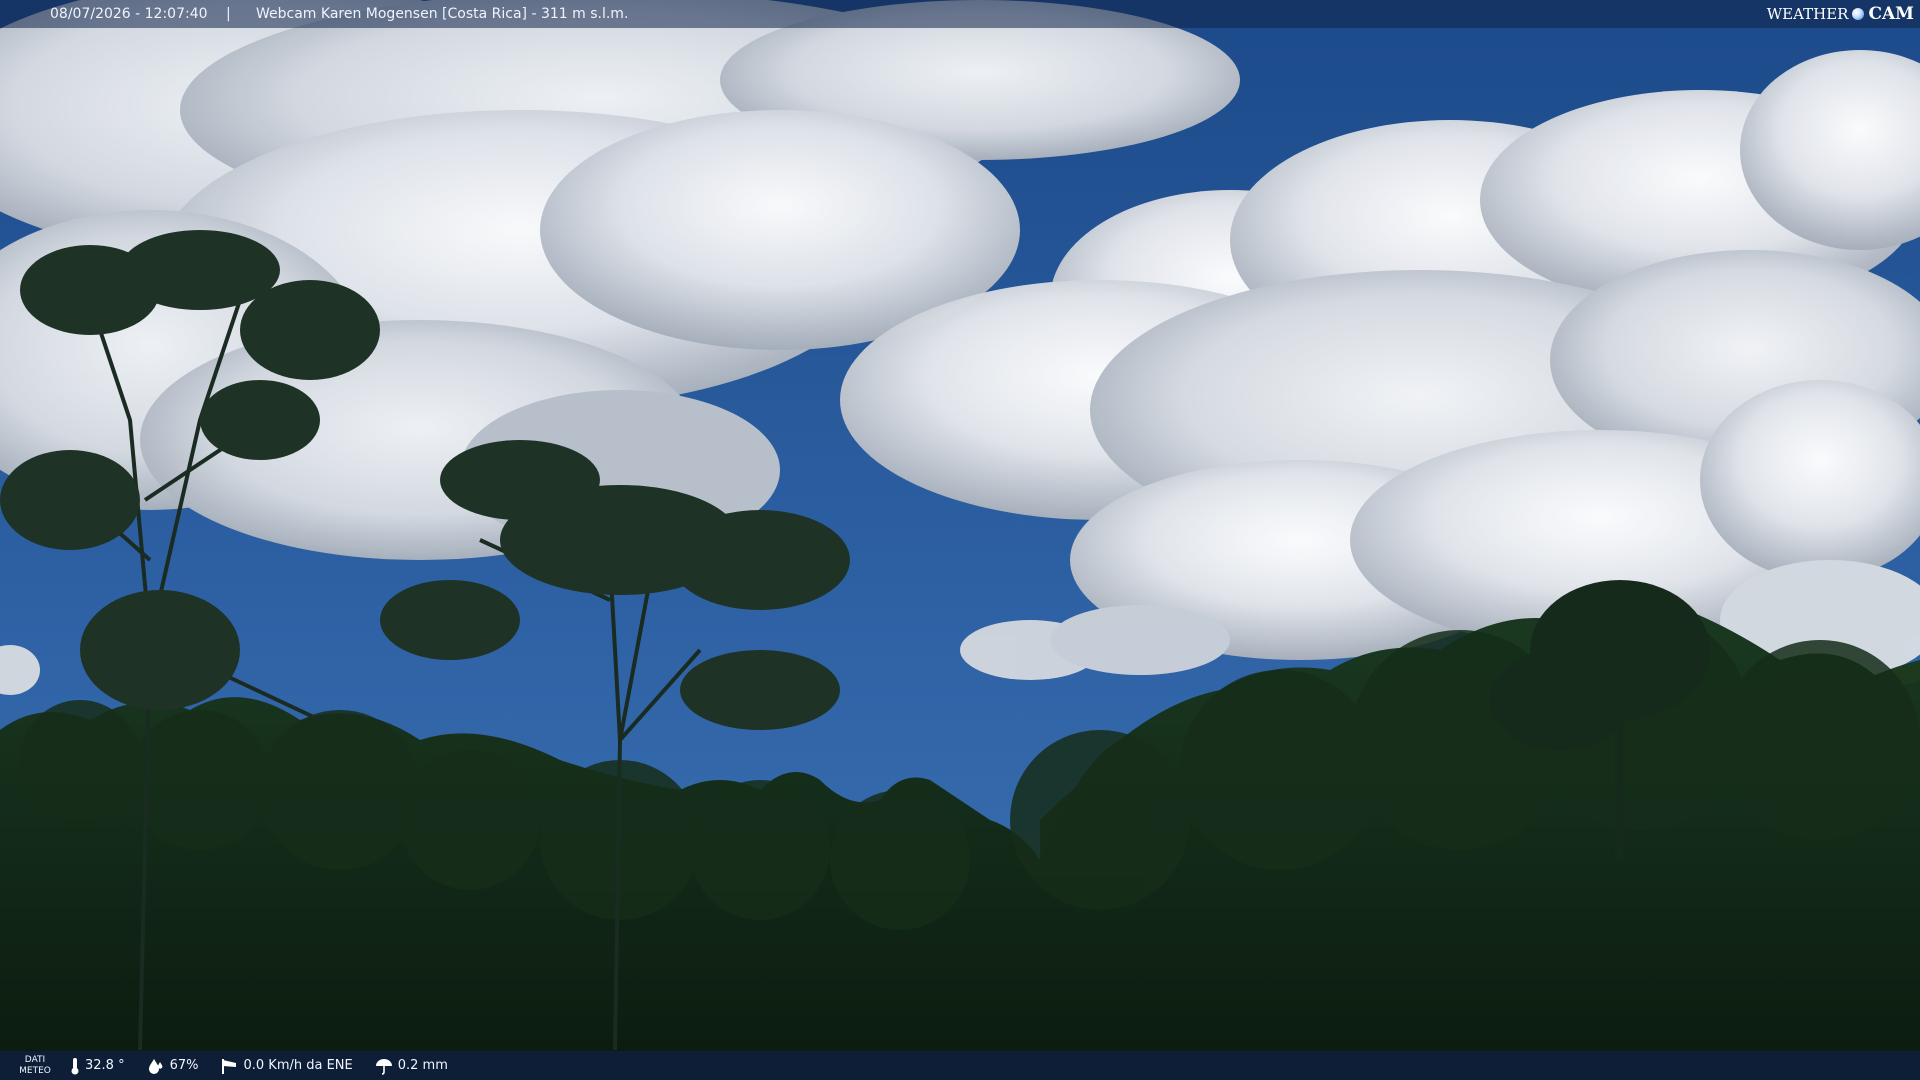  What do you see at coordinates (105, 1065) in the screenshot?
I see `temperature-value: 32.8 °` at bounding box center [105, 1065].